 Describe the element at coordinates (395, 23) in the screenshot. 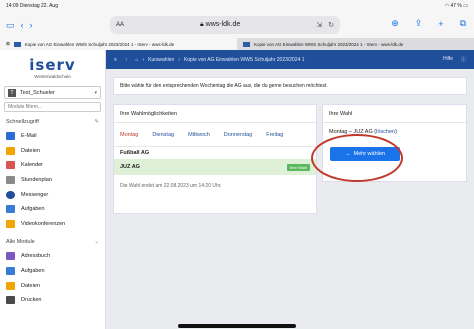

I see `download-icon: ⊕` at that location.